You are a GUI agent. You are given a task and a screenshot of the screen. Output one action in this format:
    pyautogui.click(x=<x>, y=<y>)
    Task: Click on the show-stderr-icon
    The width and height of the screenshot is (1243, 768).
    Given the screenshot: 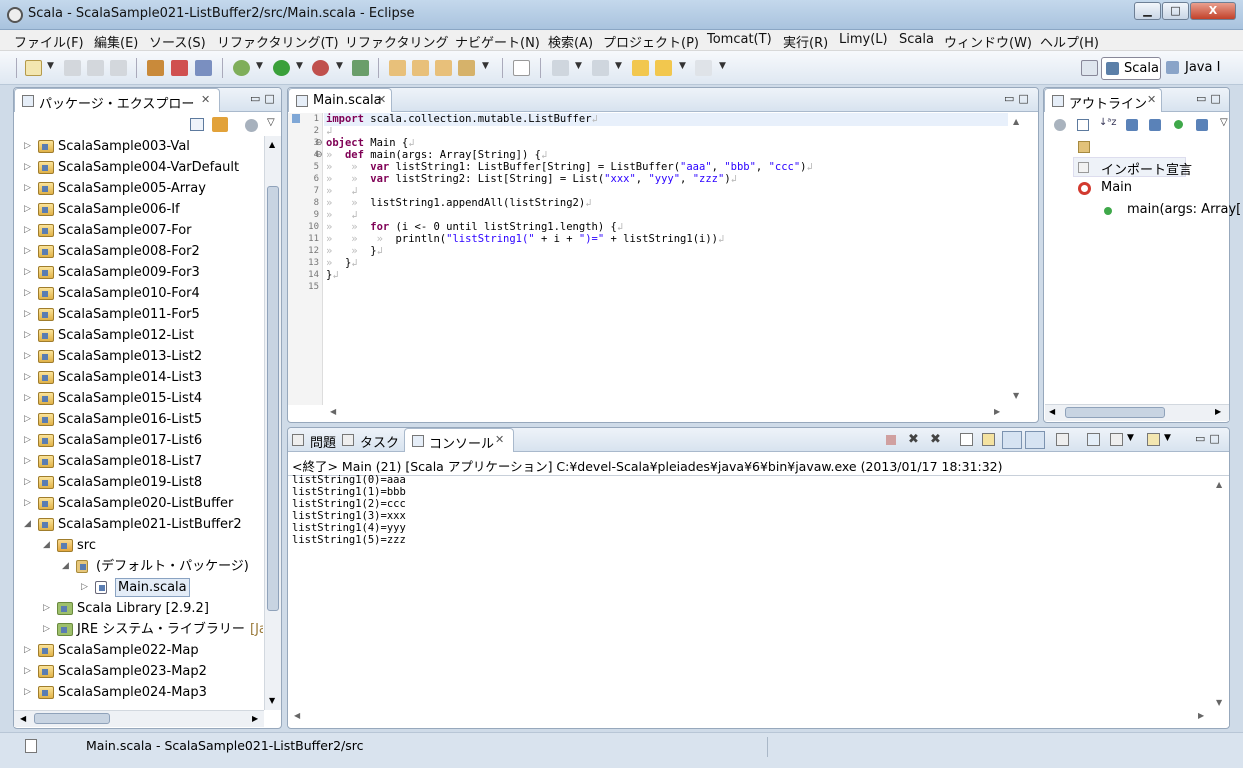 What is the action you would take?
    pyautogui.click(x=1035, y=440)
    